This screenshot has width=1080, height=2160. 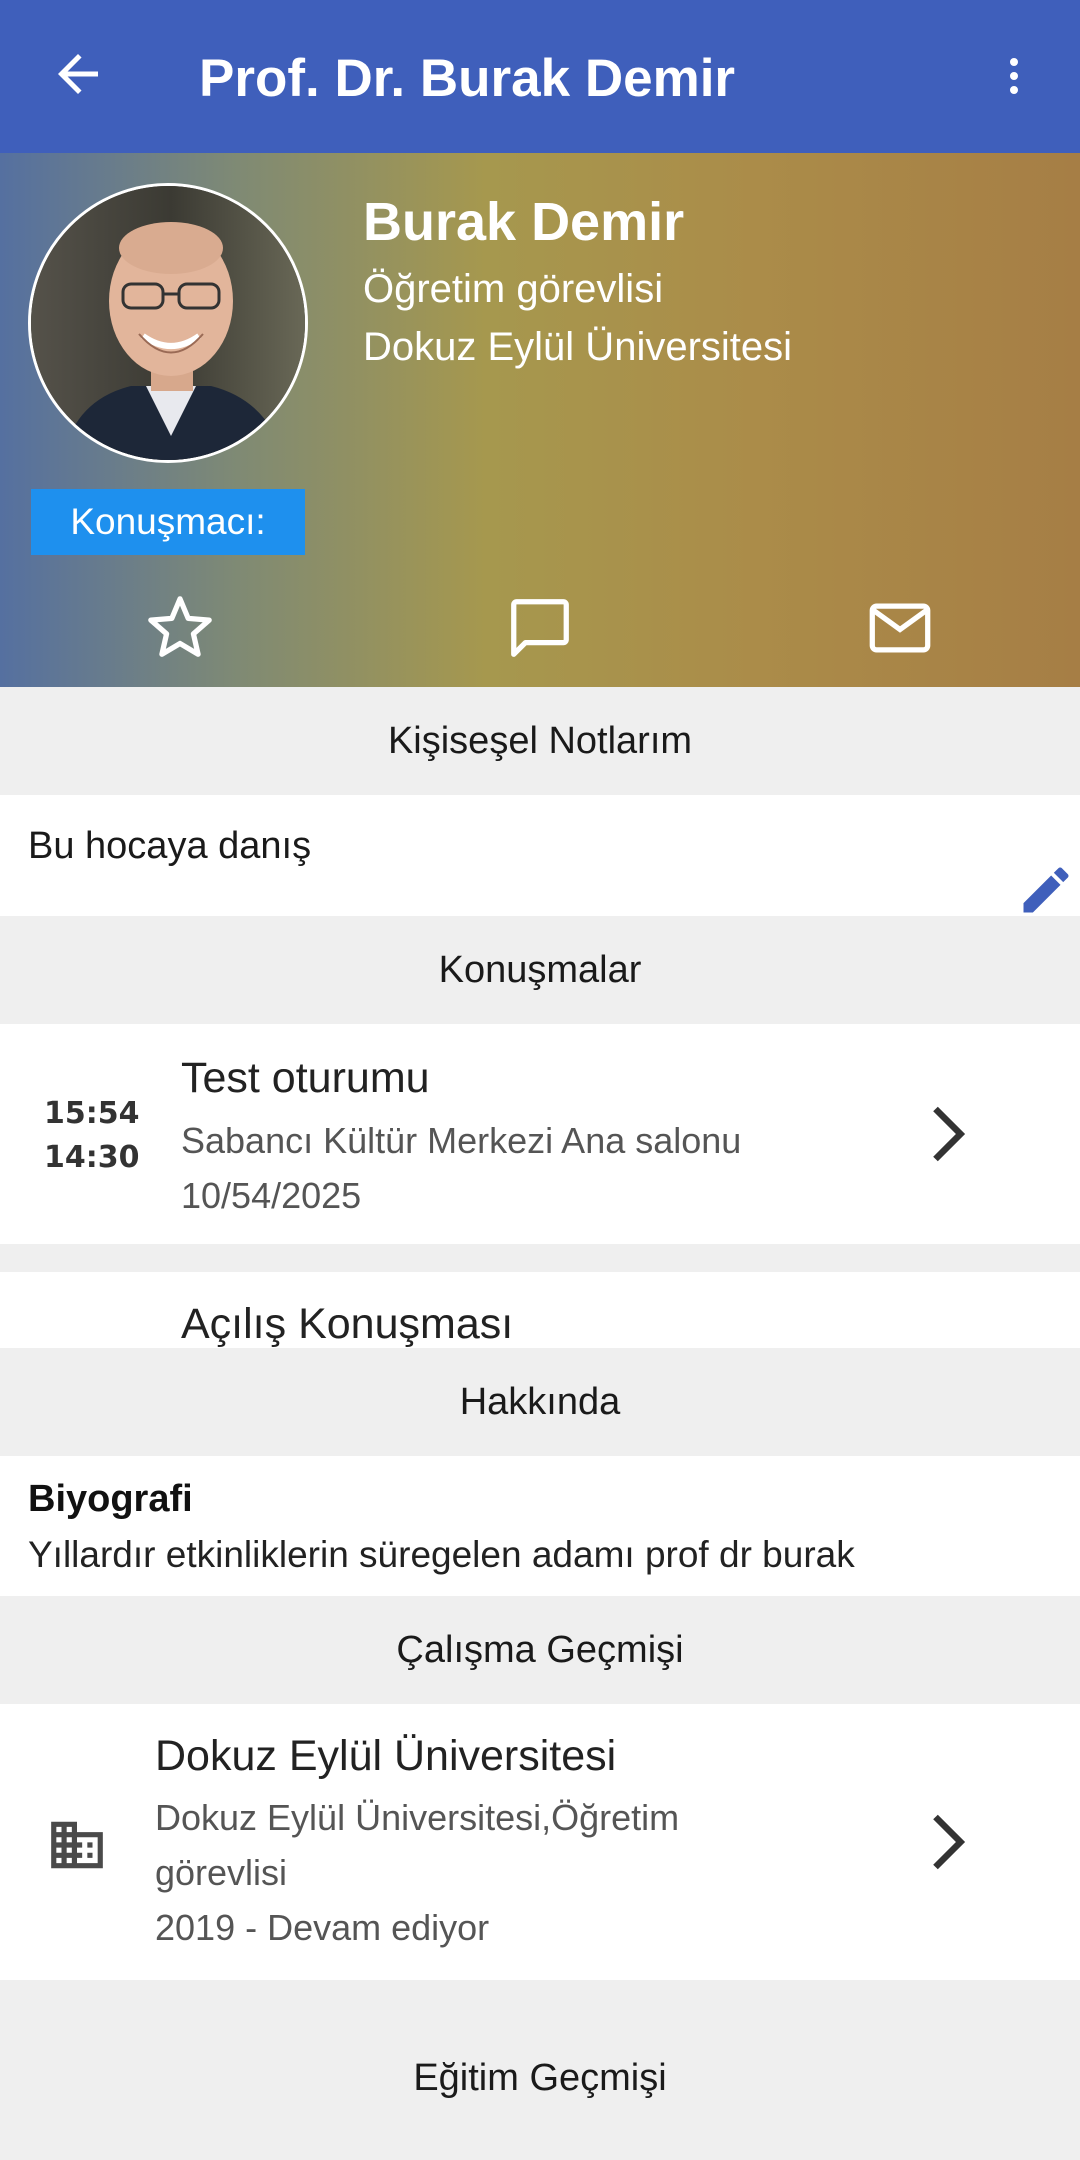 What do you see at coordinates (305, 1078) in the screenshot?
I see `talk-title: Test oturumu` at bounding box center [305, 1078].